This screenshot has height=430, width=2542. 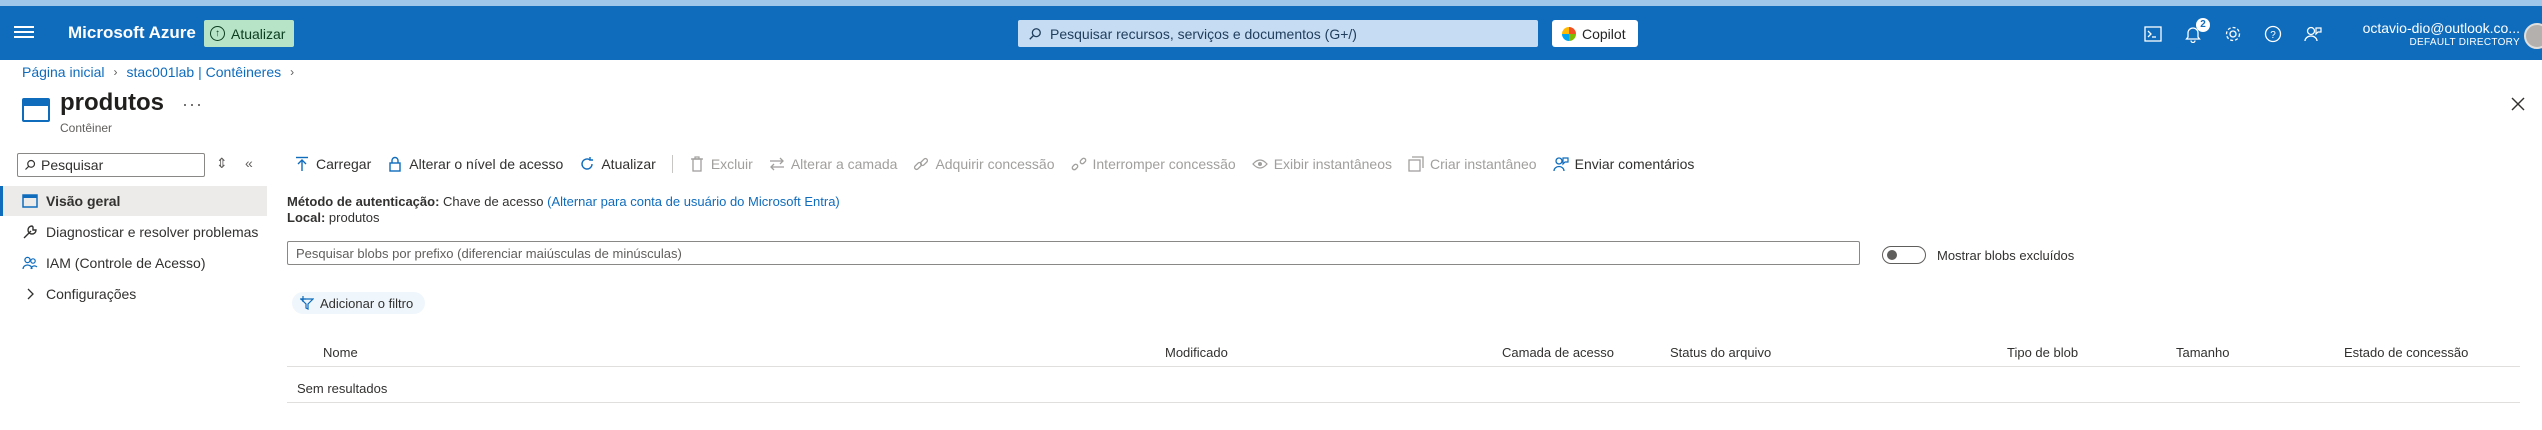 I want to click on add-filter-button: Adicionar o filtro, so click(x=359, y=303).